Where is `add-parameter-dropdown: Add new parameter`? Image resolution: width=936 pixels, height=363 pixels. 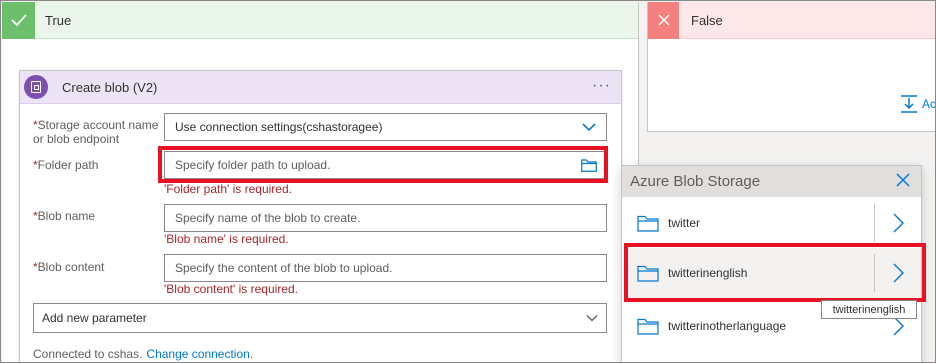 add-parameter-dropdown: Add new parameter is located at coordinates (320, 318).